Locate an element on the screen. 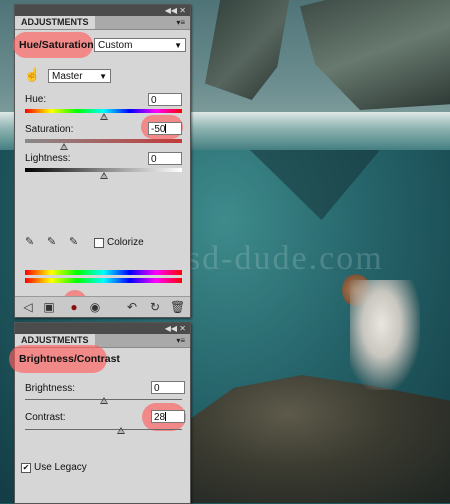 The image size is (450, 504). clip-to-layer-icon: ● is located at coordinates (74, 307).